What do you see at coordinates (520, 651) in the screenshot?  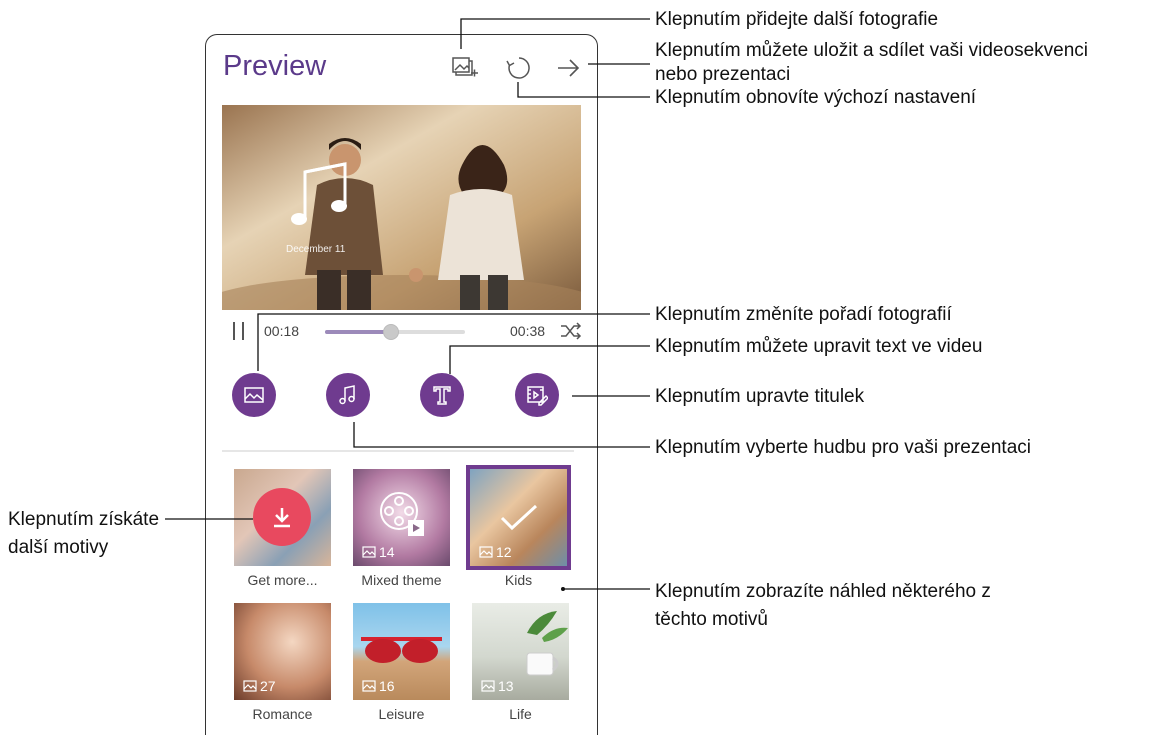 I see `theme-thumbnail: 13` at bounding box center [520, 651].